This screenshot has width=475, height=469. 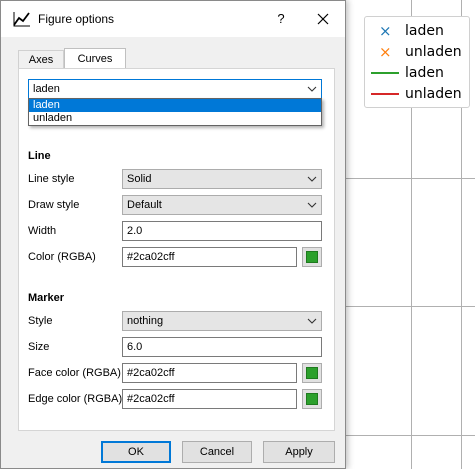 What do you see at coordinates (21, 19) in the screenshot?
I see `line-chart-icon` at bounding box center [21, 19].